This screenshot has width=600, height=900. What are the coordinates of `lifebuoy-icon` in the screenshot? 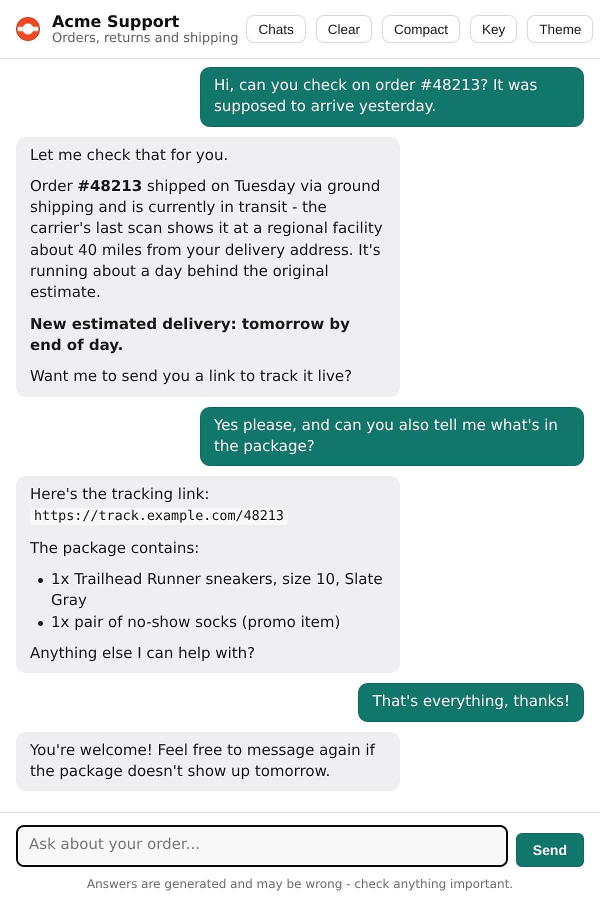 It's located at (28, 29).